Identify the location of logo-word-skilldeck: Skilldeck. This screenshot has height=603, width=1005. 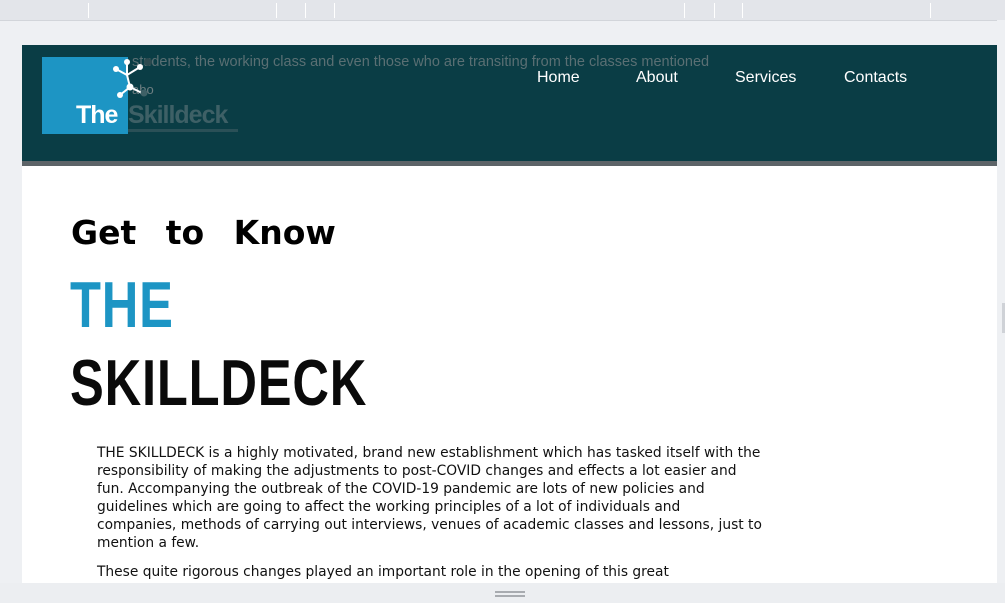
(178, 115).